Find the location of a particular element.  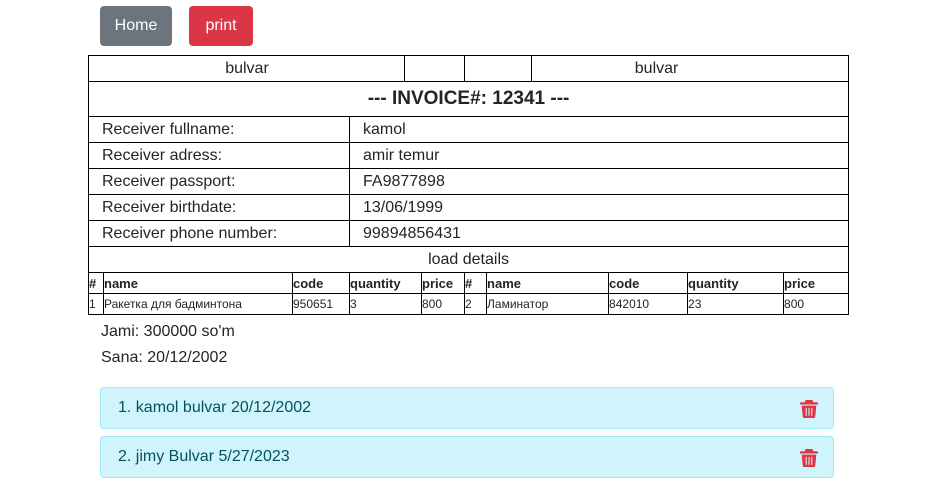

field-label-passport: Receiver passport: is located at coordinates (219, 181).